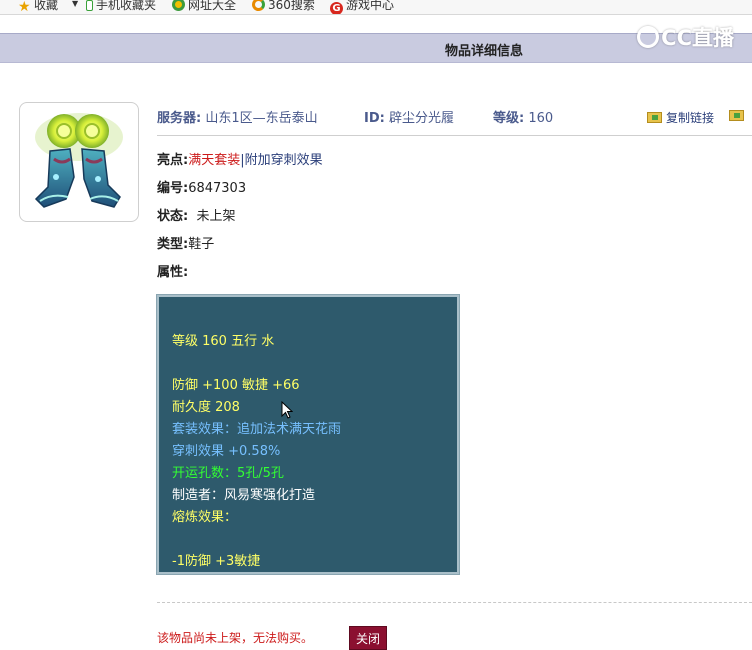  Describe the element at coordinates (223, 341) in the screenshot. I see `attr-level-element: 等级 160 五行 水` at that location.